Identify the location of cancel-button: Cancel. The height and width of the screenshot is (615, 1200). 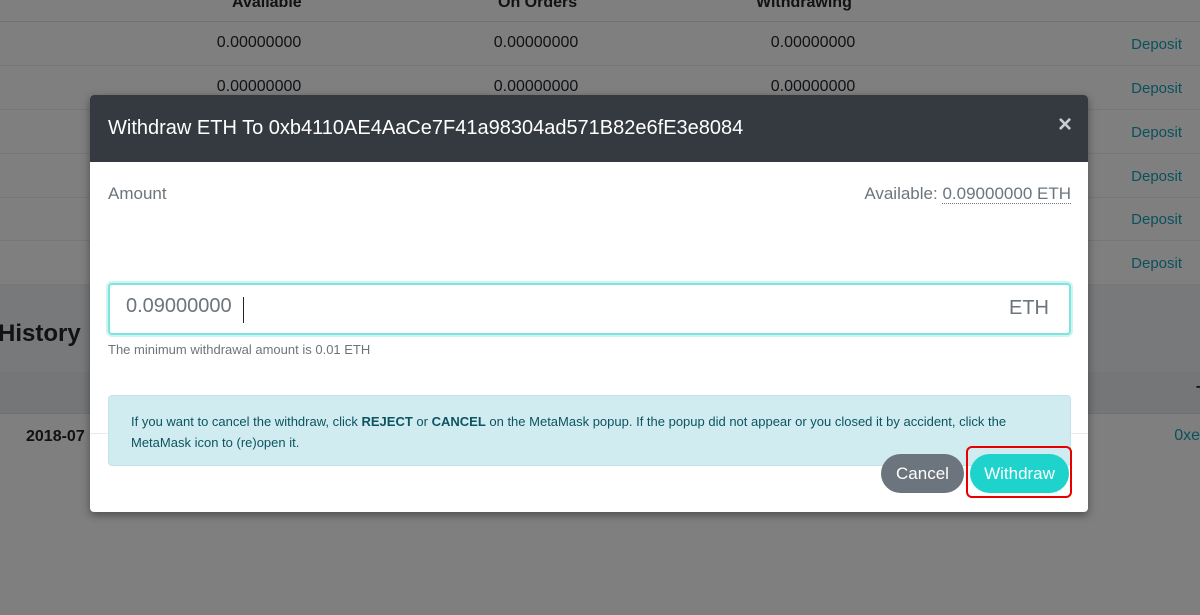
(922, 473).